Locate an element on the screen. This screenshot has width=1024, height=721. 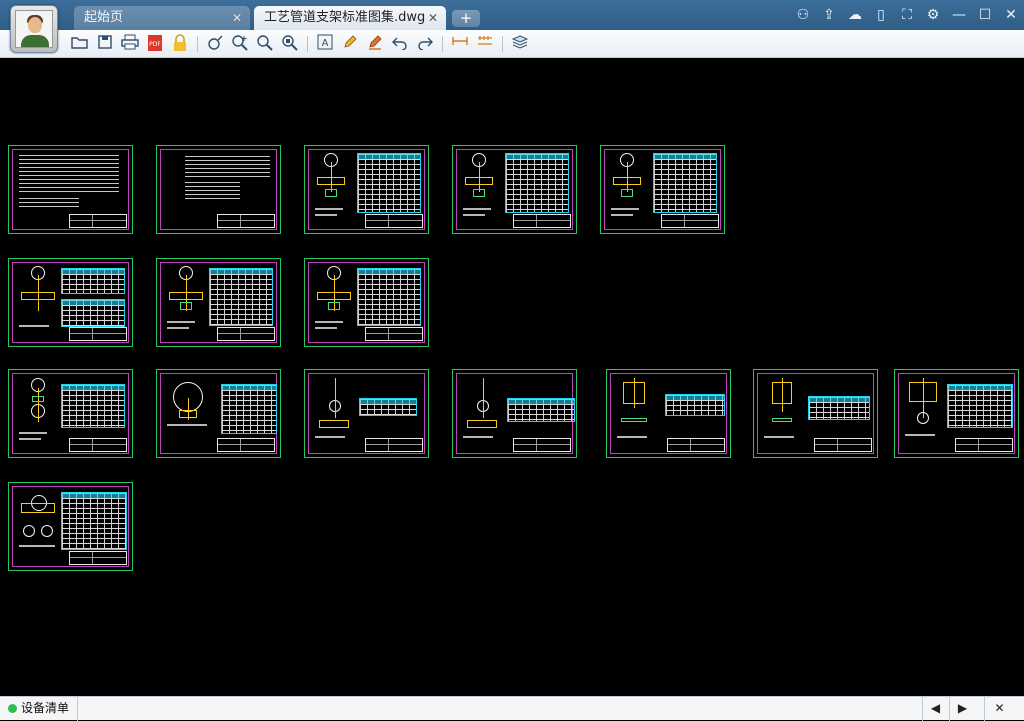
lock-icon is located at coordinates (180, 44).